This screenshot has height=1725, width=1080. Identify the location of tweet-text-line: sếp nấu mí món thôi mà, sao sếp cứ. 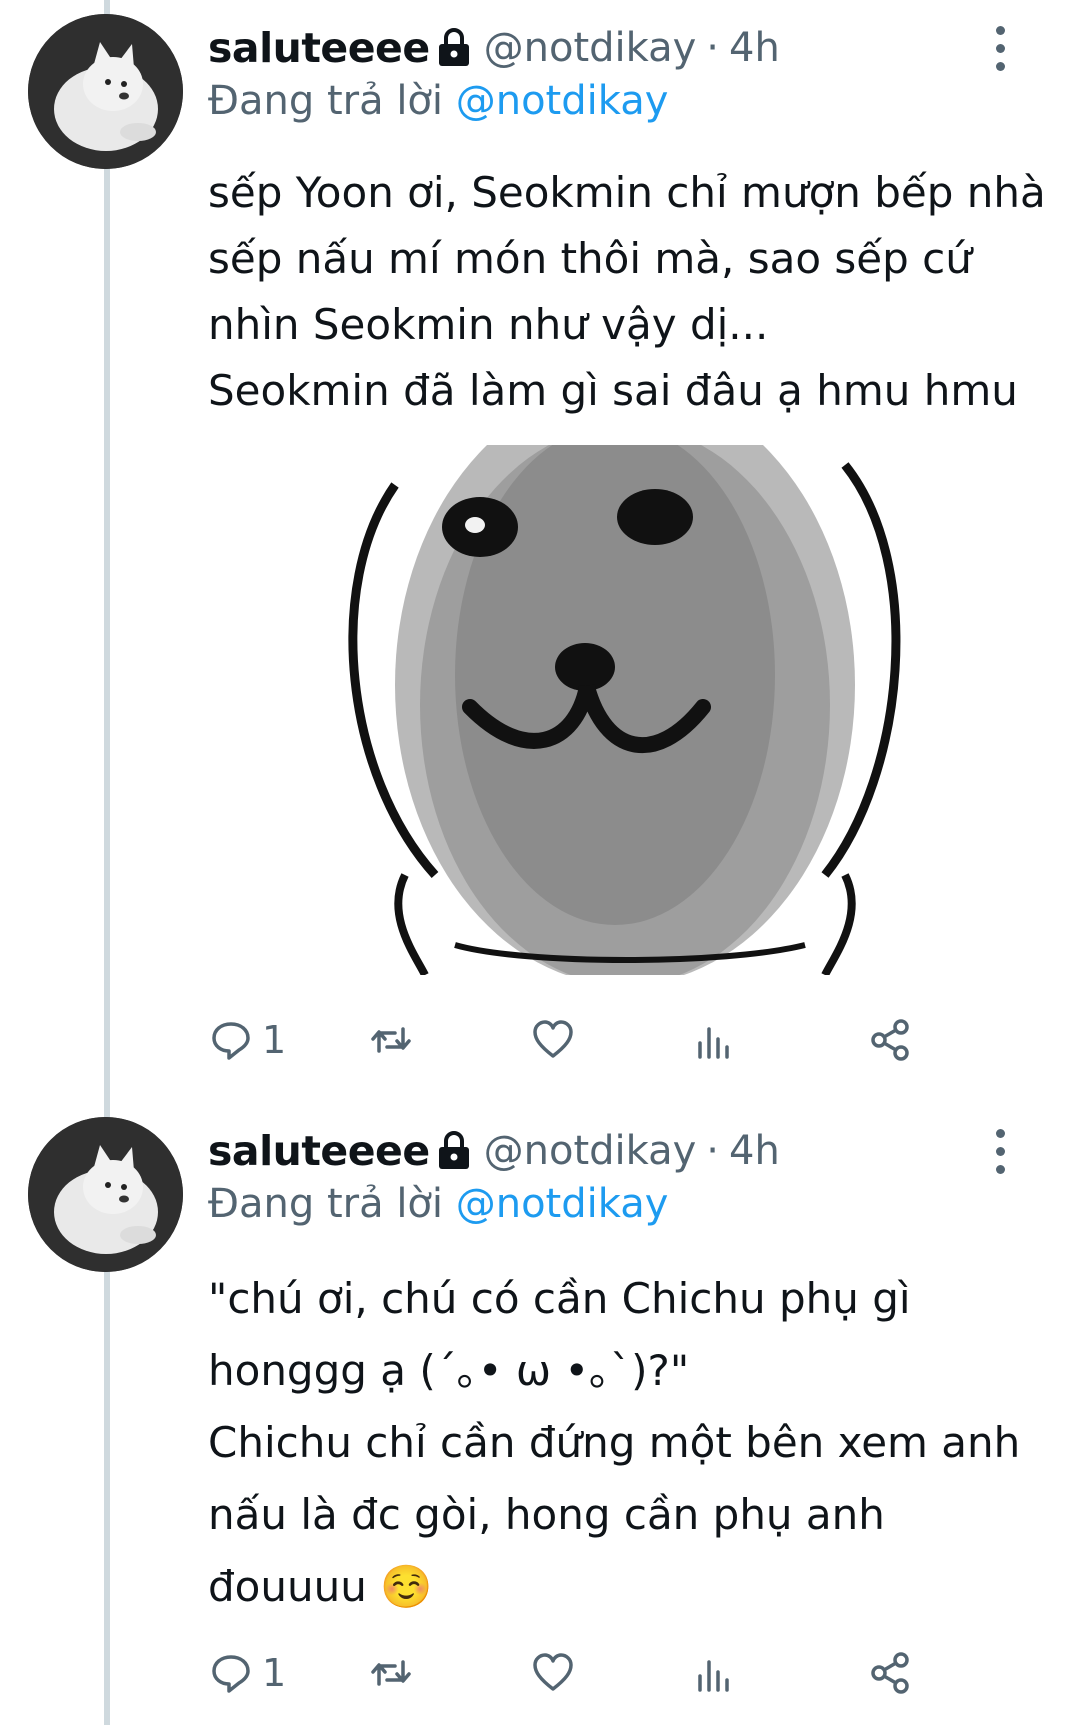
(590, 258).